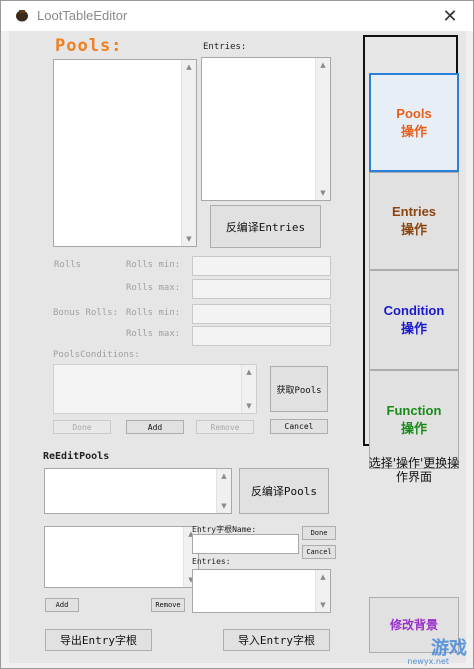 The width and height of the screenshot is (474, 669). What do you see at coordinates (153, 334) in the screenshot?
I see `bonus-rolls-max-label: Rolls max:` at bounding box center [153, 334].